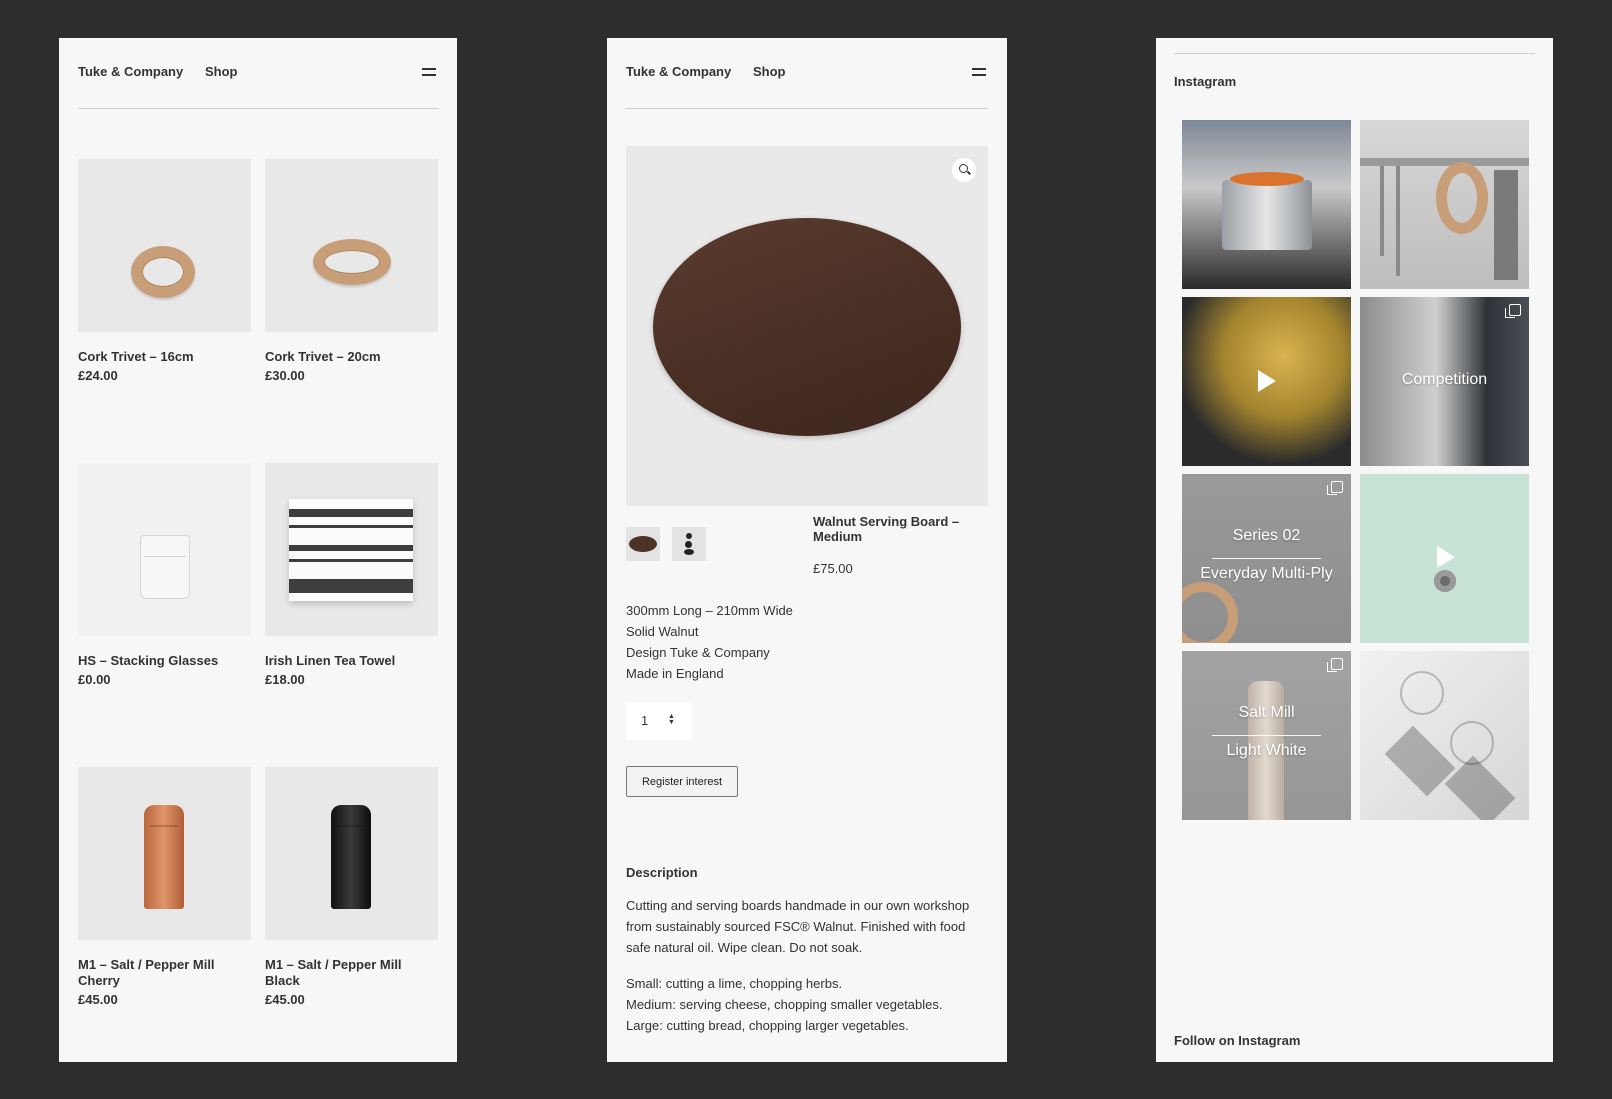 This screenshot has height=1099, width=1612. I want to click on spec-line: Design Tuke & Company, so click(698, 652).